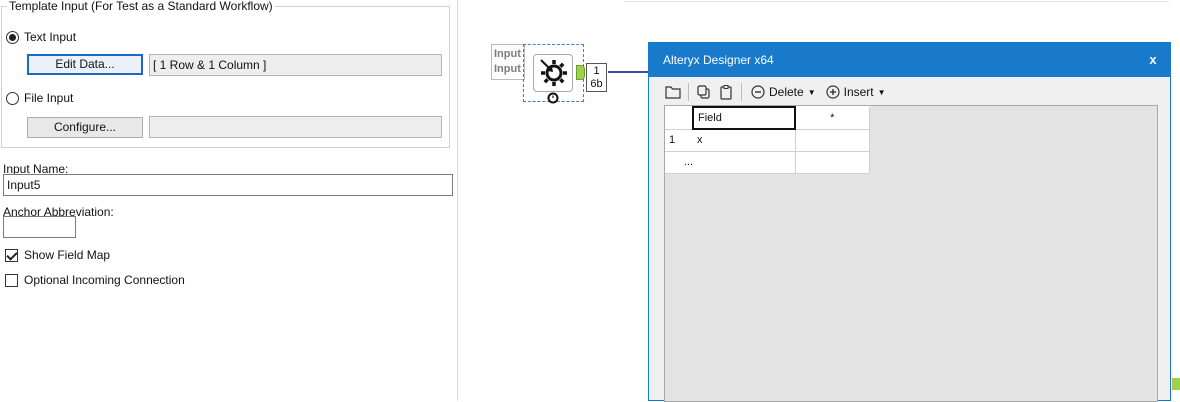 The image size is (1180, 402). I want to click on file-input-option: File Input, so click(39, 98).